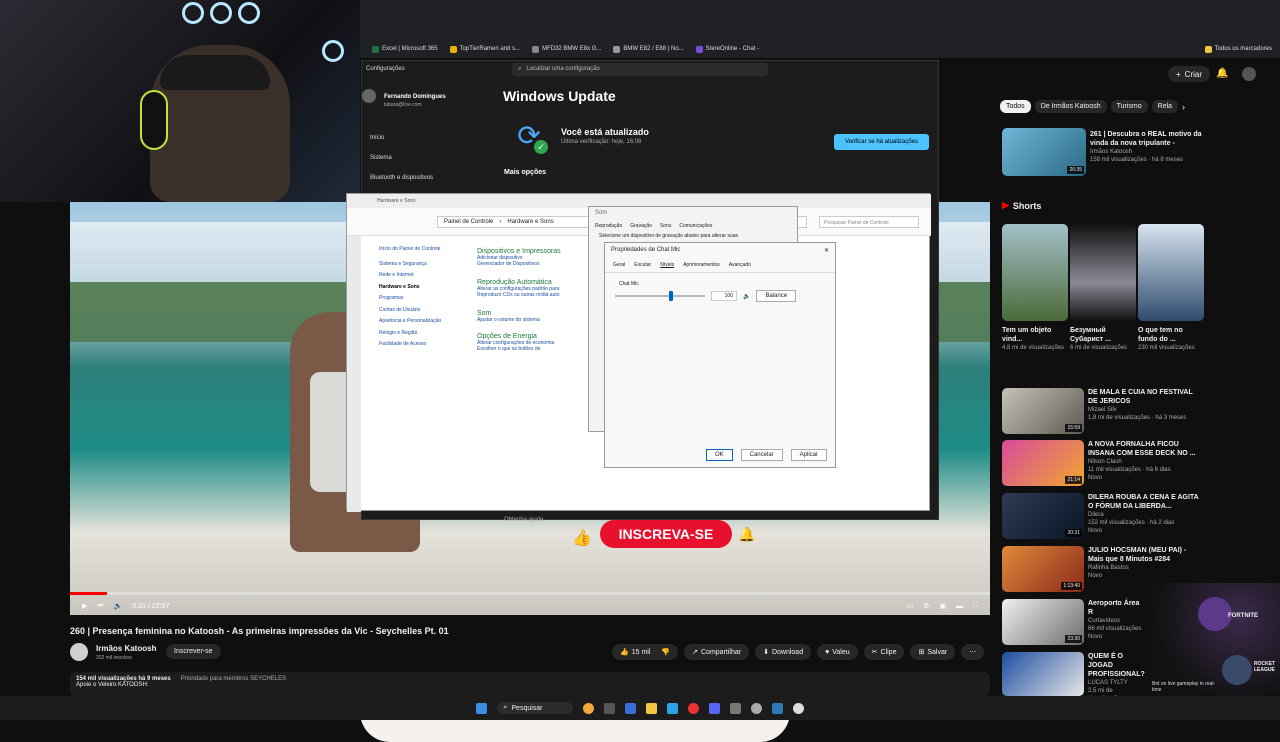  I want to click on next-icon: ⏭, so click(100, 606).